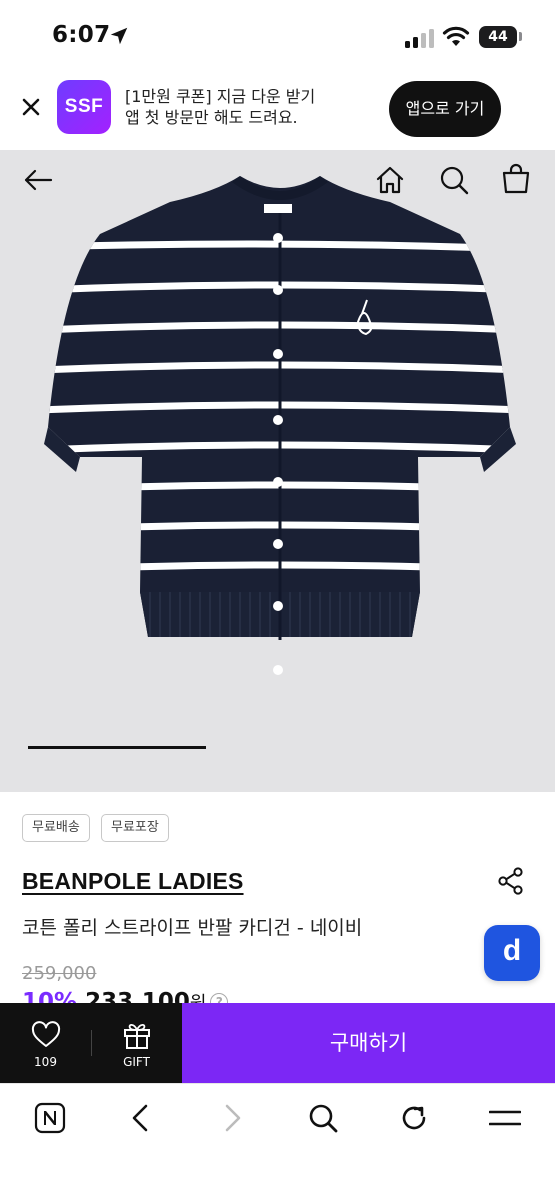 The image size is (555, 1200). I want to click on banner-message: [1만원 쿠폰] 지금 다운 받기 앱 첫 방문만 해도 드려요., so click(220, 107).